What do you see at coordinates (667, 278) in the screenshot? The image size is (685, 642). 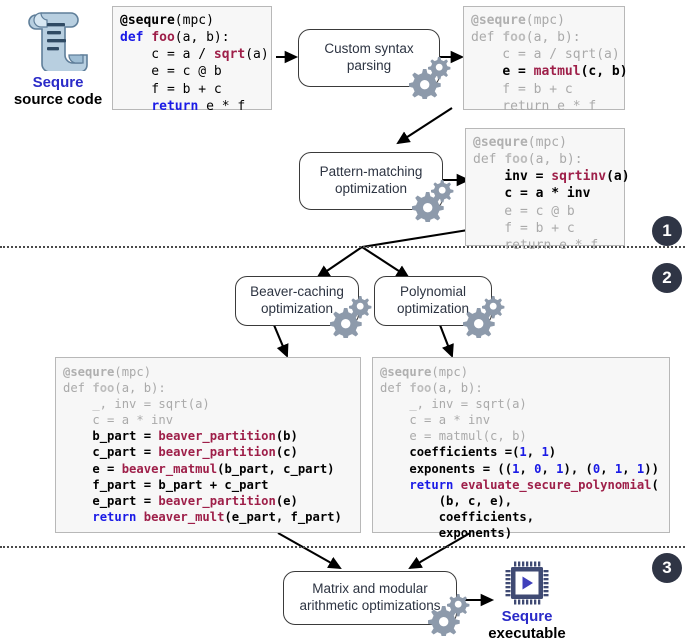 I see `stage-number-2: 2` at bounding box center [667, 278].